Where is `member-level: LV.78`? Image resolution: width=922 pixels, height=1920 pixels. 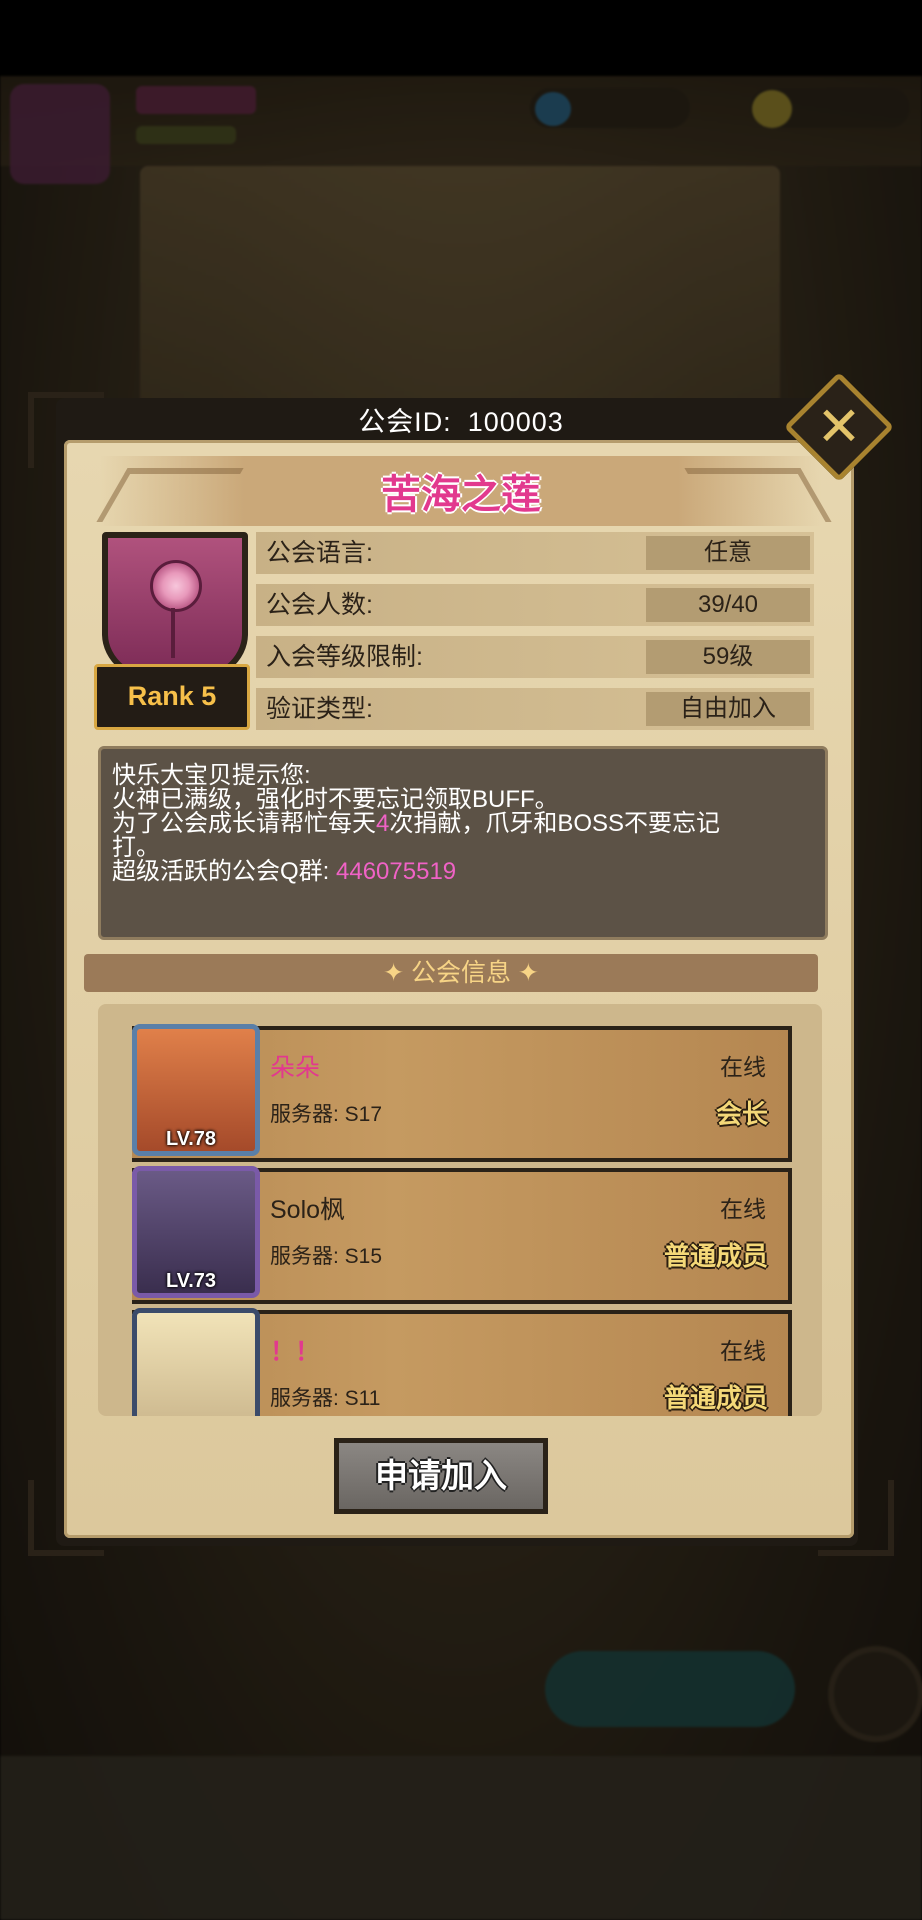 member-level: LV.78 is located at coordinates (191, 1139).